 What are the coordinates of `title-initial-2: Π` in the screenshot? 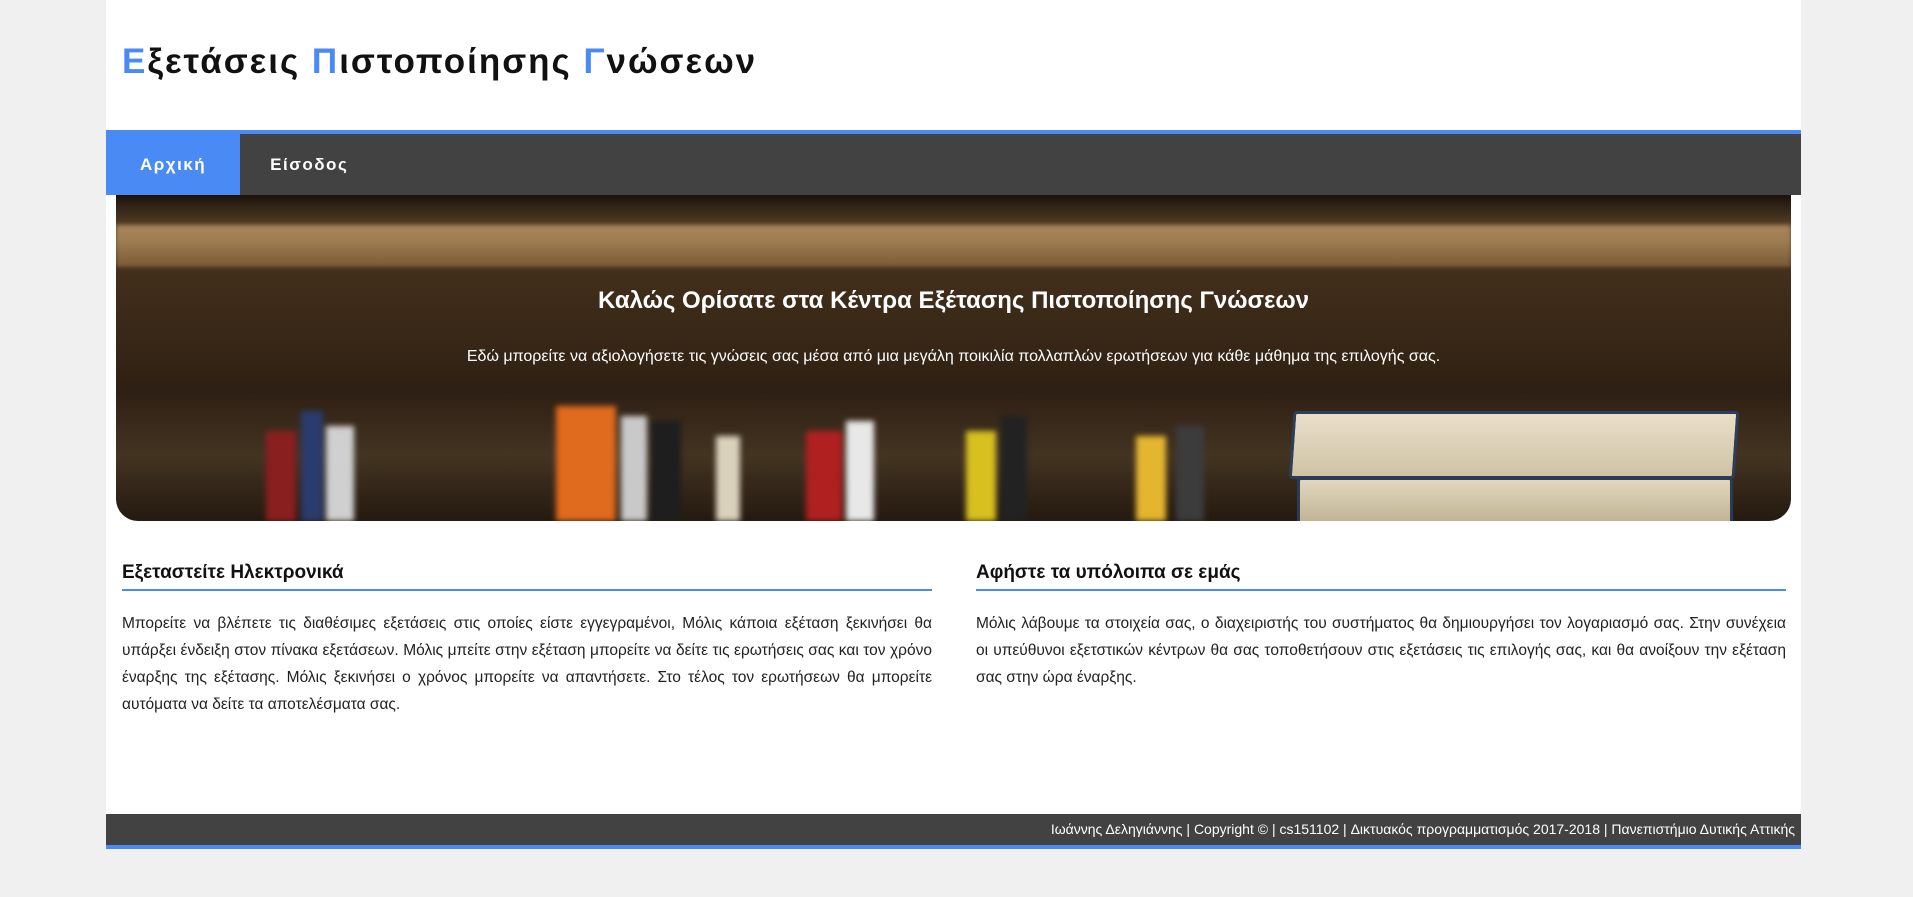 It's located at (325, 61).